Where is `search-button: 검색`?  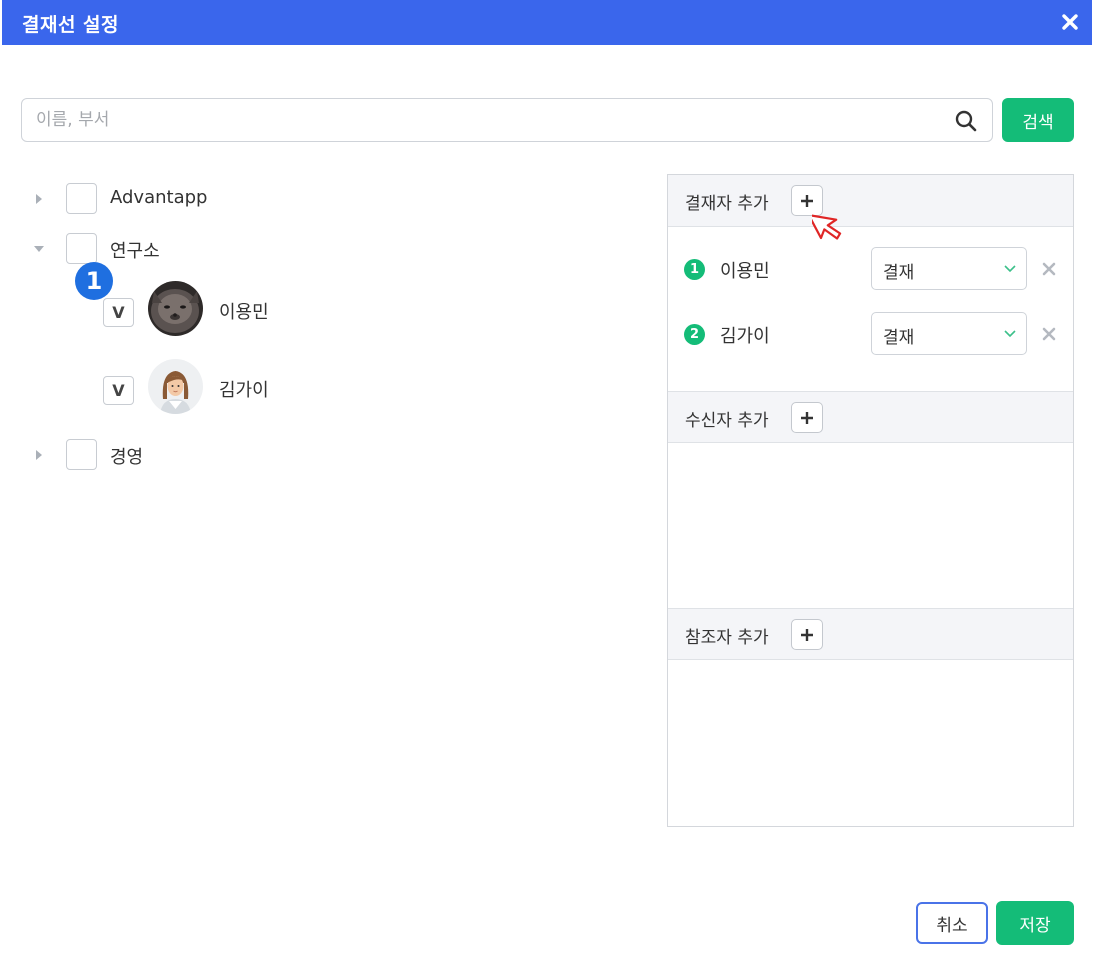
search-button: 검색 is located at coordinates (1038, 120).